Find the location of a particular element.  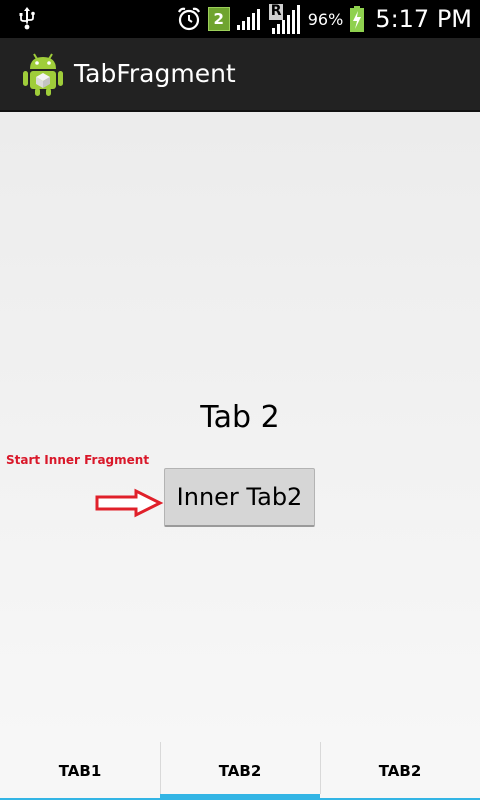

tab-bar: TAB1 TAB2 TAB2 is located at coordinates (240, 771).